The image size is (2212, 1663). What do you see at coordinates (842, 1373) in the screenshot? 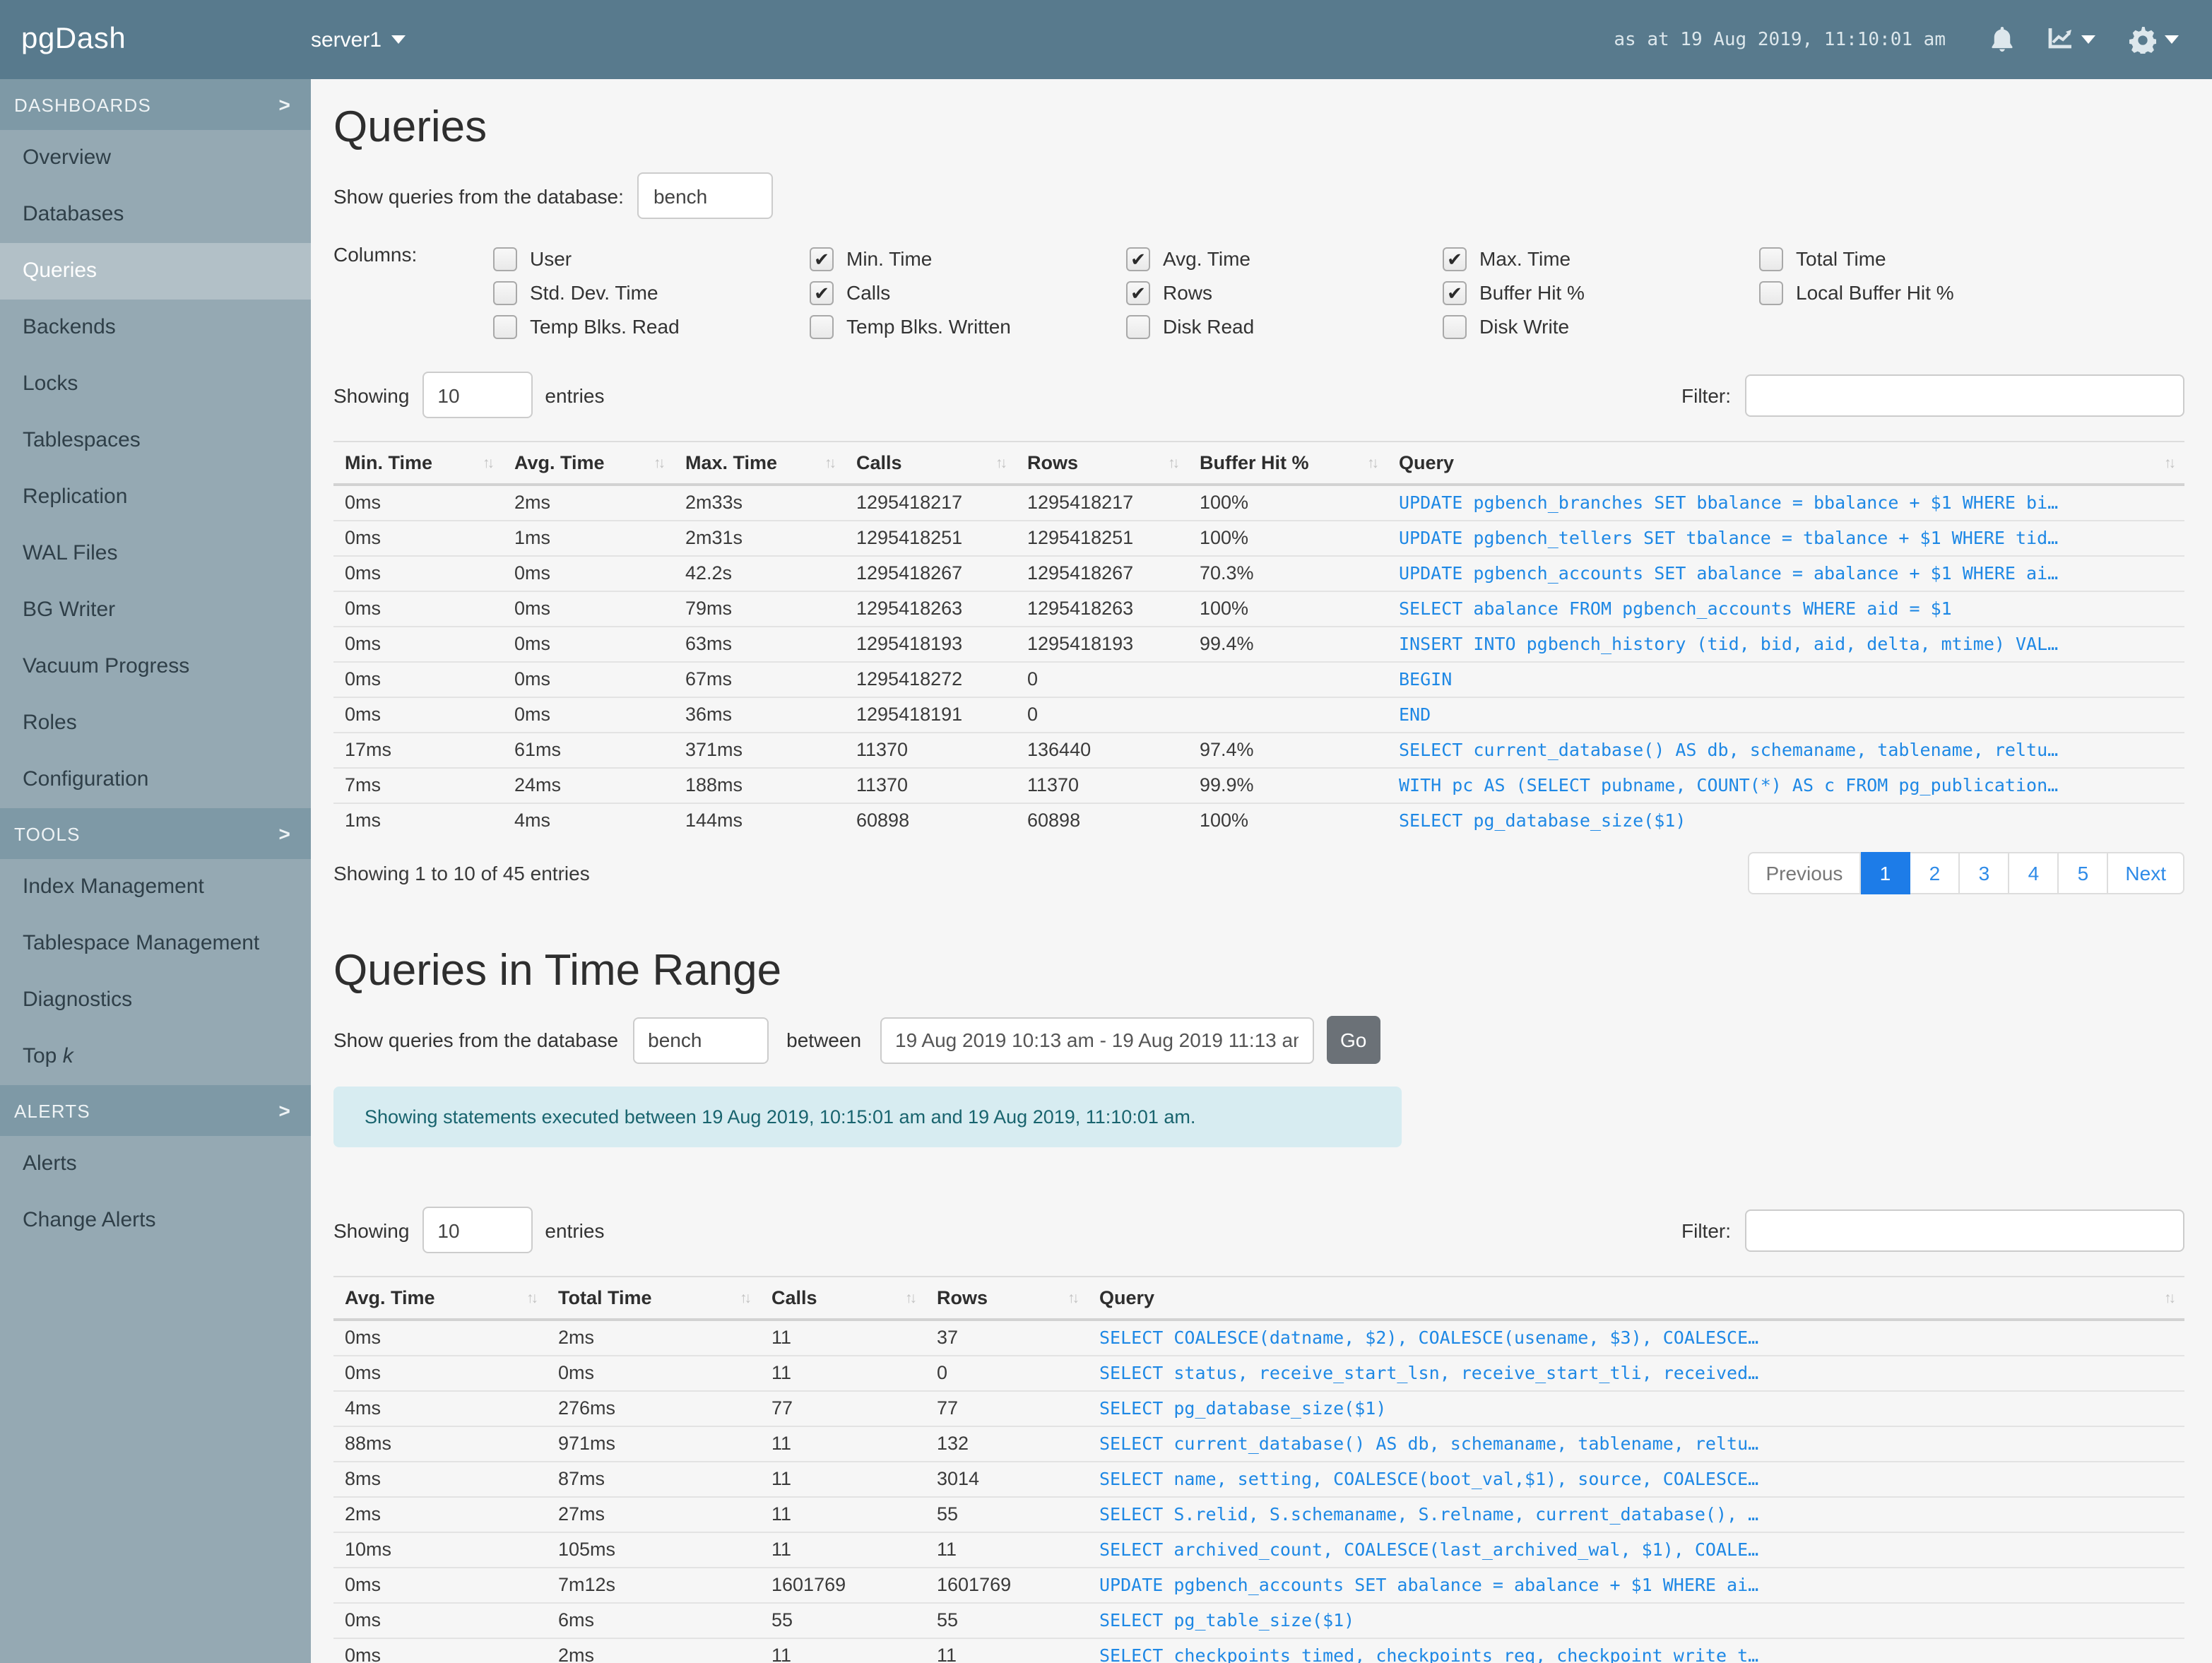
I see `cell: 11` at bounding box center [842, 1373].